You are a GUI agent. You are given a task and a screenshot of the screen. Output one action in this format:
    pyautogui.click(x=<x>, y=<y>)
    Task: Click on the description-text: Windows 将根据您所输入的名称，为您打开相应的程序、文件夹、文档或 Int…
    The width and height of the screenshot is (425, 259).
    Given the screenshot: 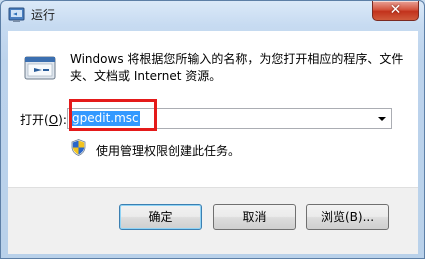 What is the action you would take?
    pyautogui.click(x=237, y=67)
    